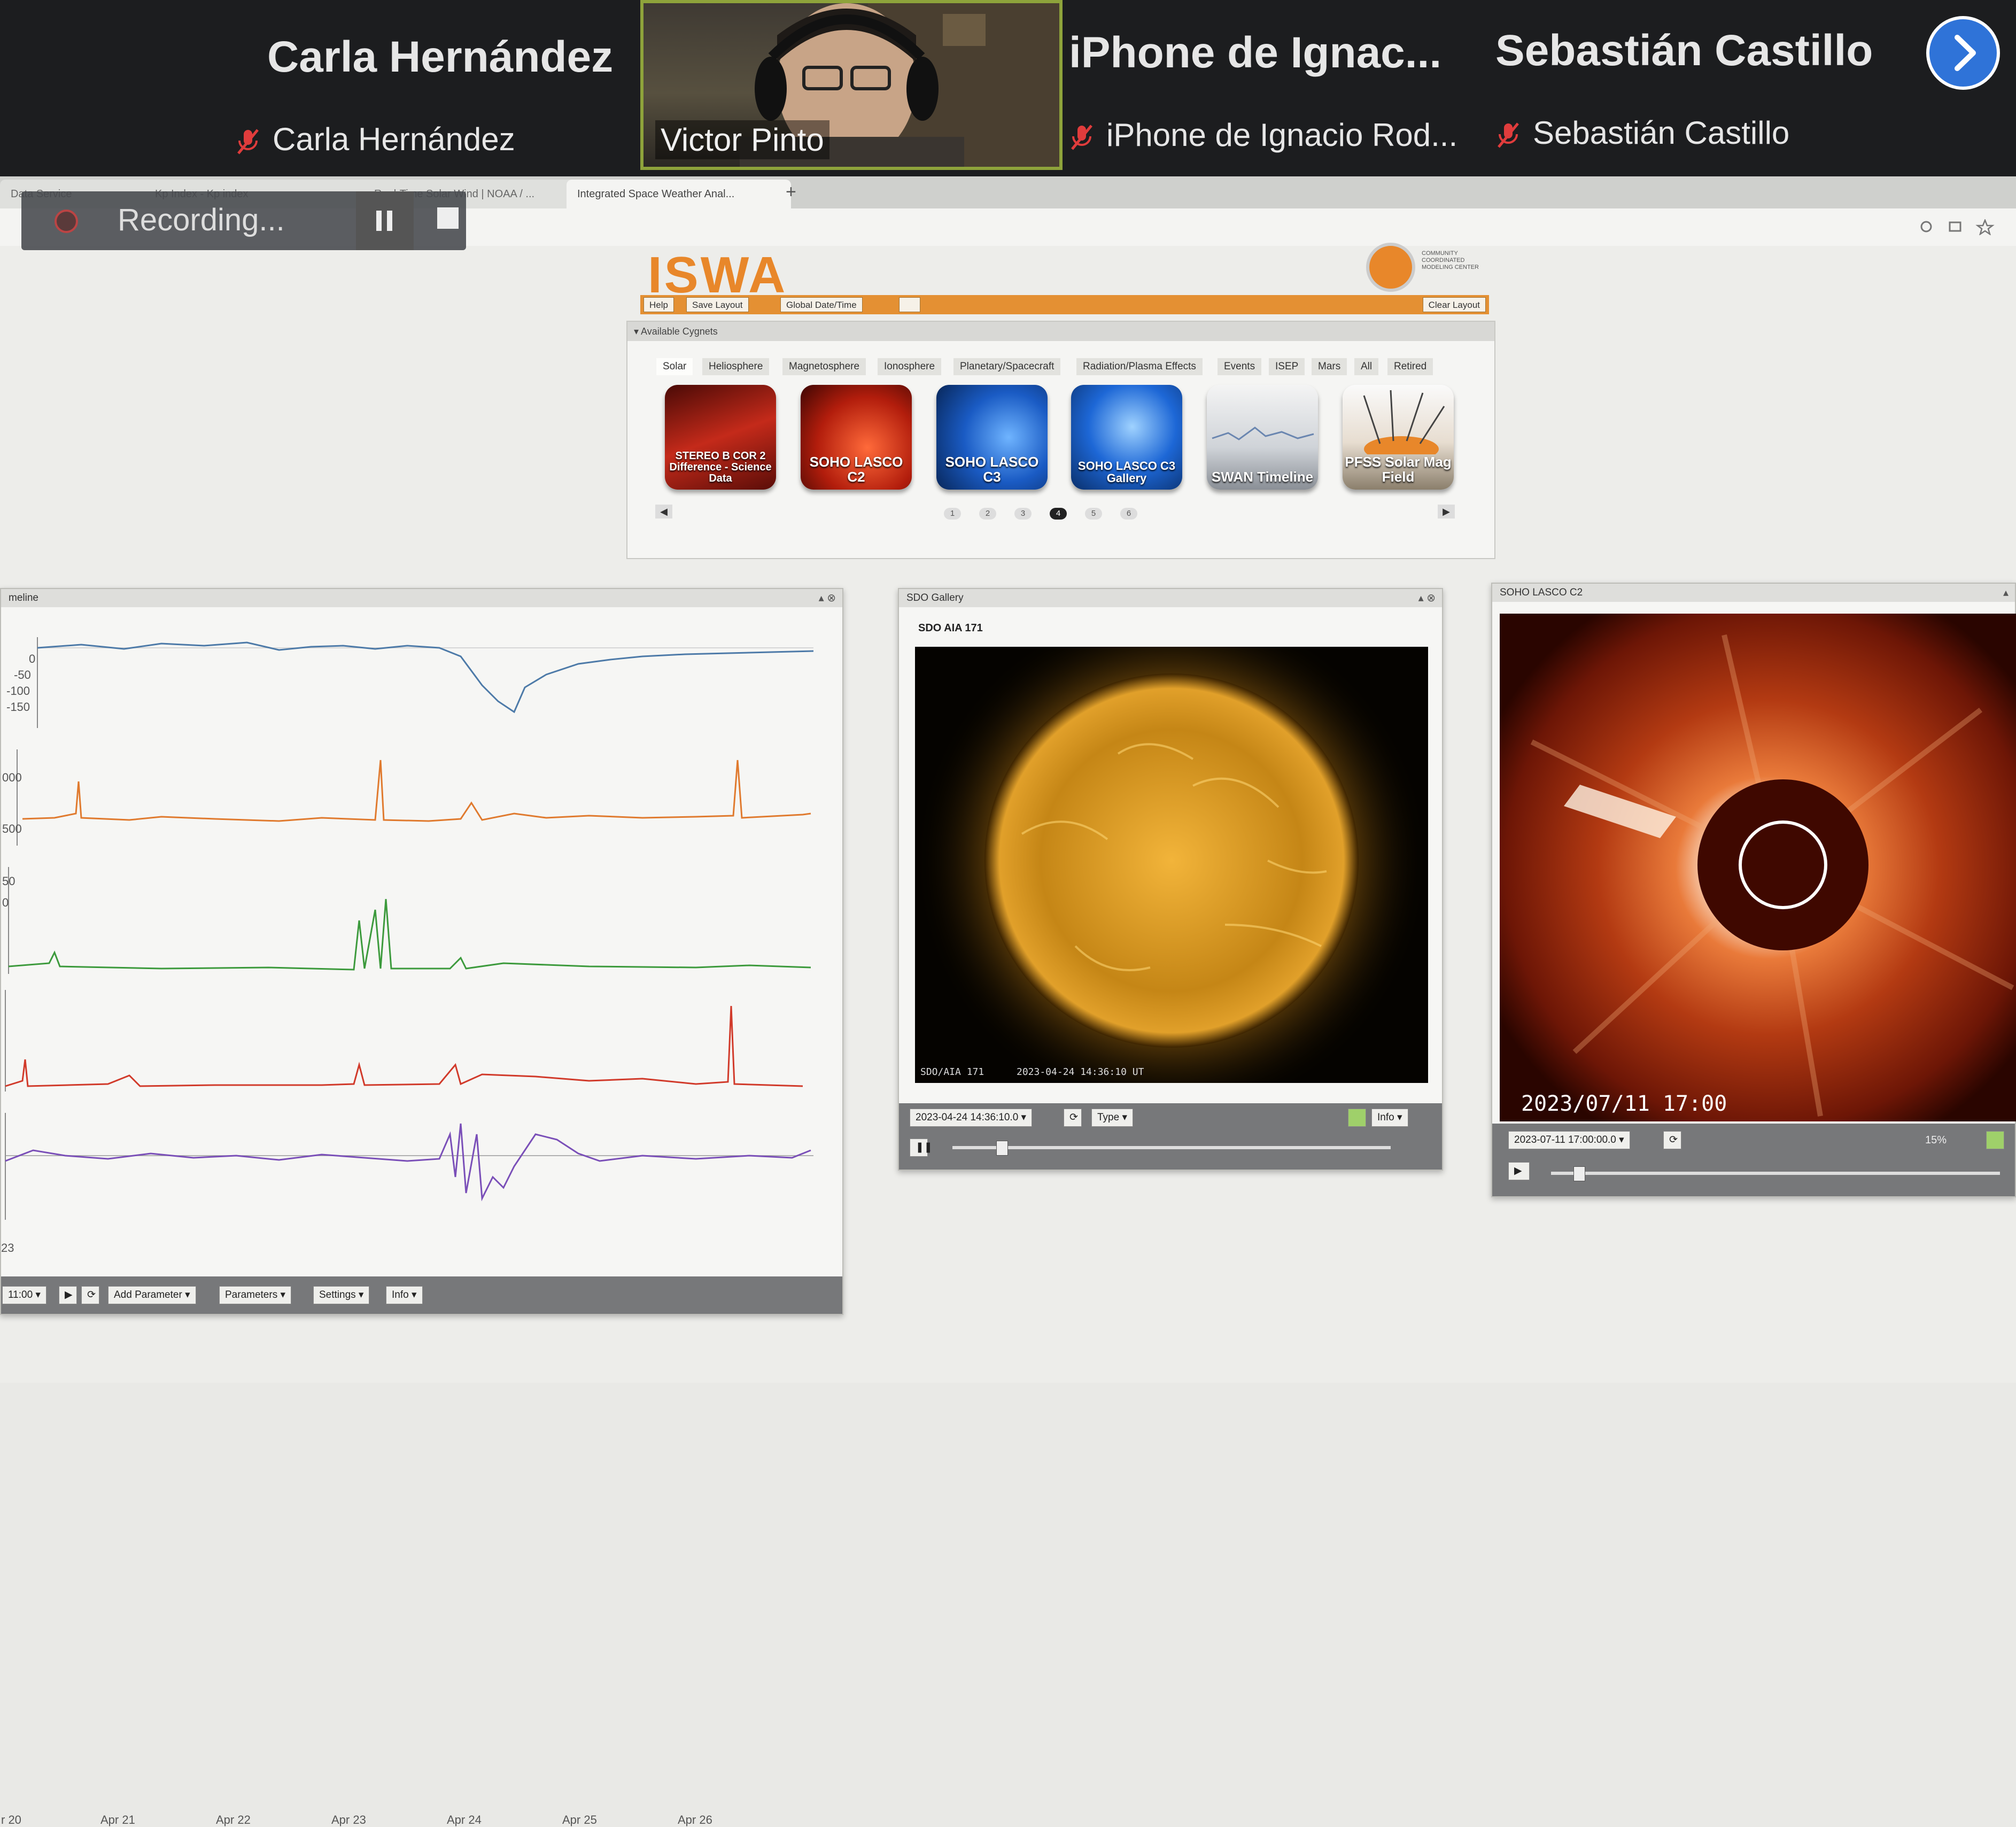 This screenshot has width=2016, height=1827. What do you see at coordinates (1126, 437) in the screenshot?
I see `cygnet-soho-lasco-c3-gallery: SOHO LASCO C3 Gallery` at bounding box center [1126, 437].